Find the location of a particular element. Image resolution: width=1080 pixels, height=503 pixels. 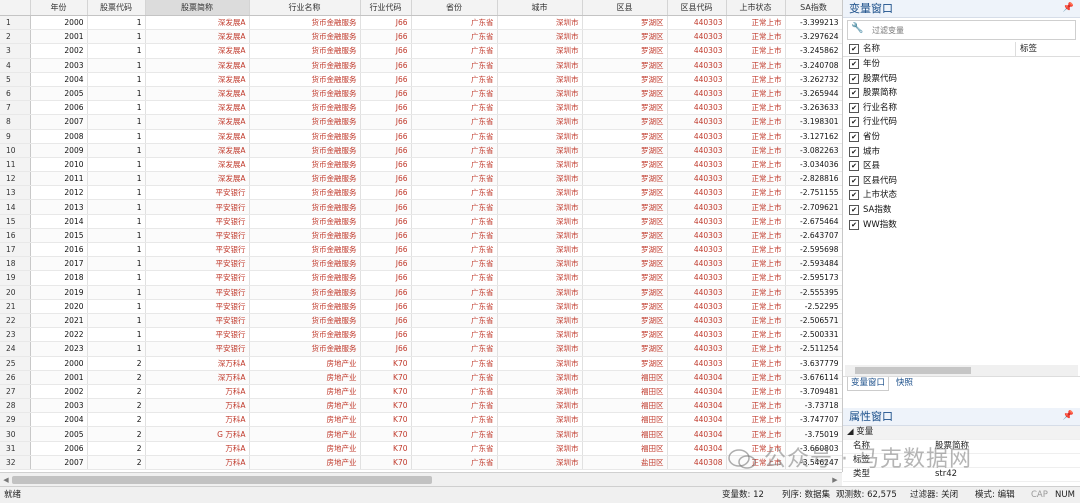

table-cell: -2.593484 is located at coordinates (813, 264).